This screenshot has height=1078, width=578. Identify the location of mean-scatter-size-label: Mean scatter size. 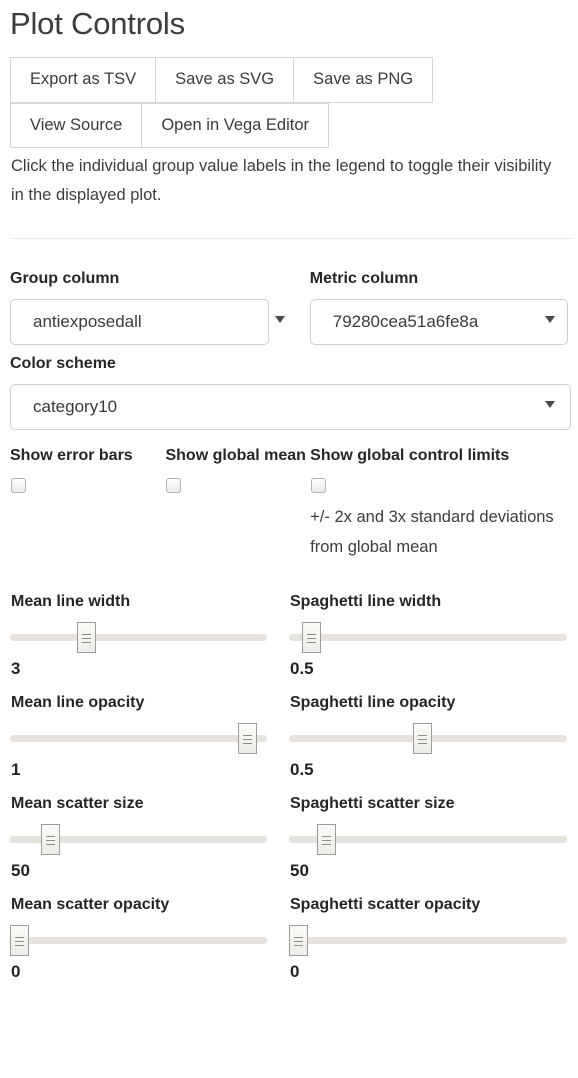
(77, 803).